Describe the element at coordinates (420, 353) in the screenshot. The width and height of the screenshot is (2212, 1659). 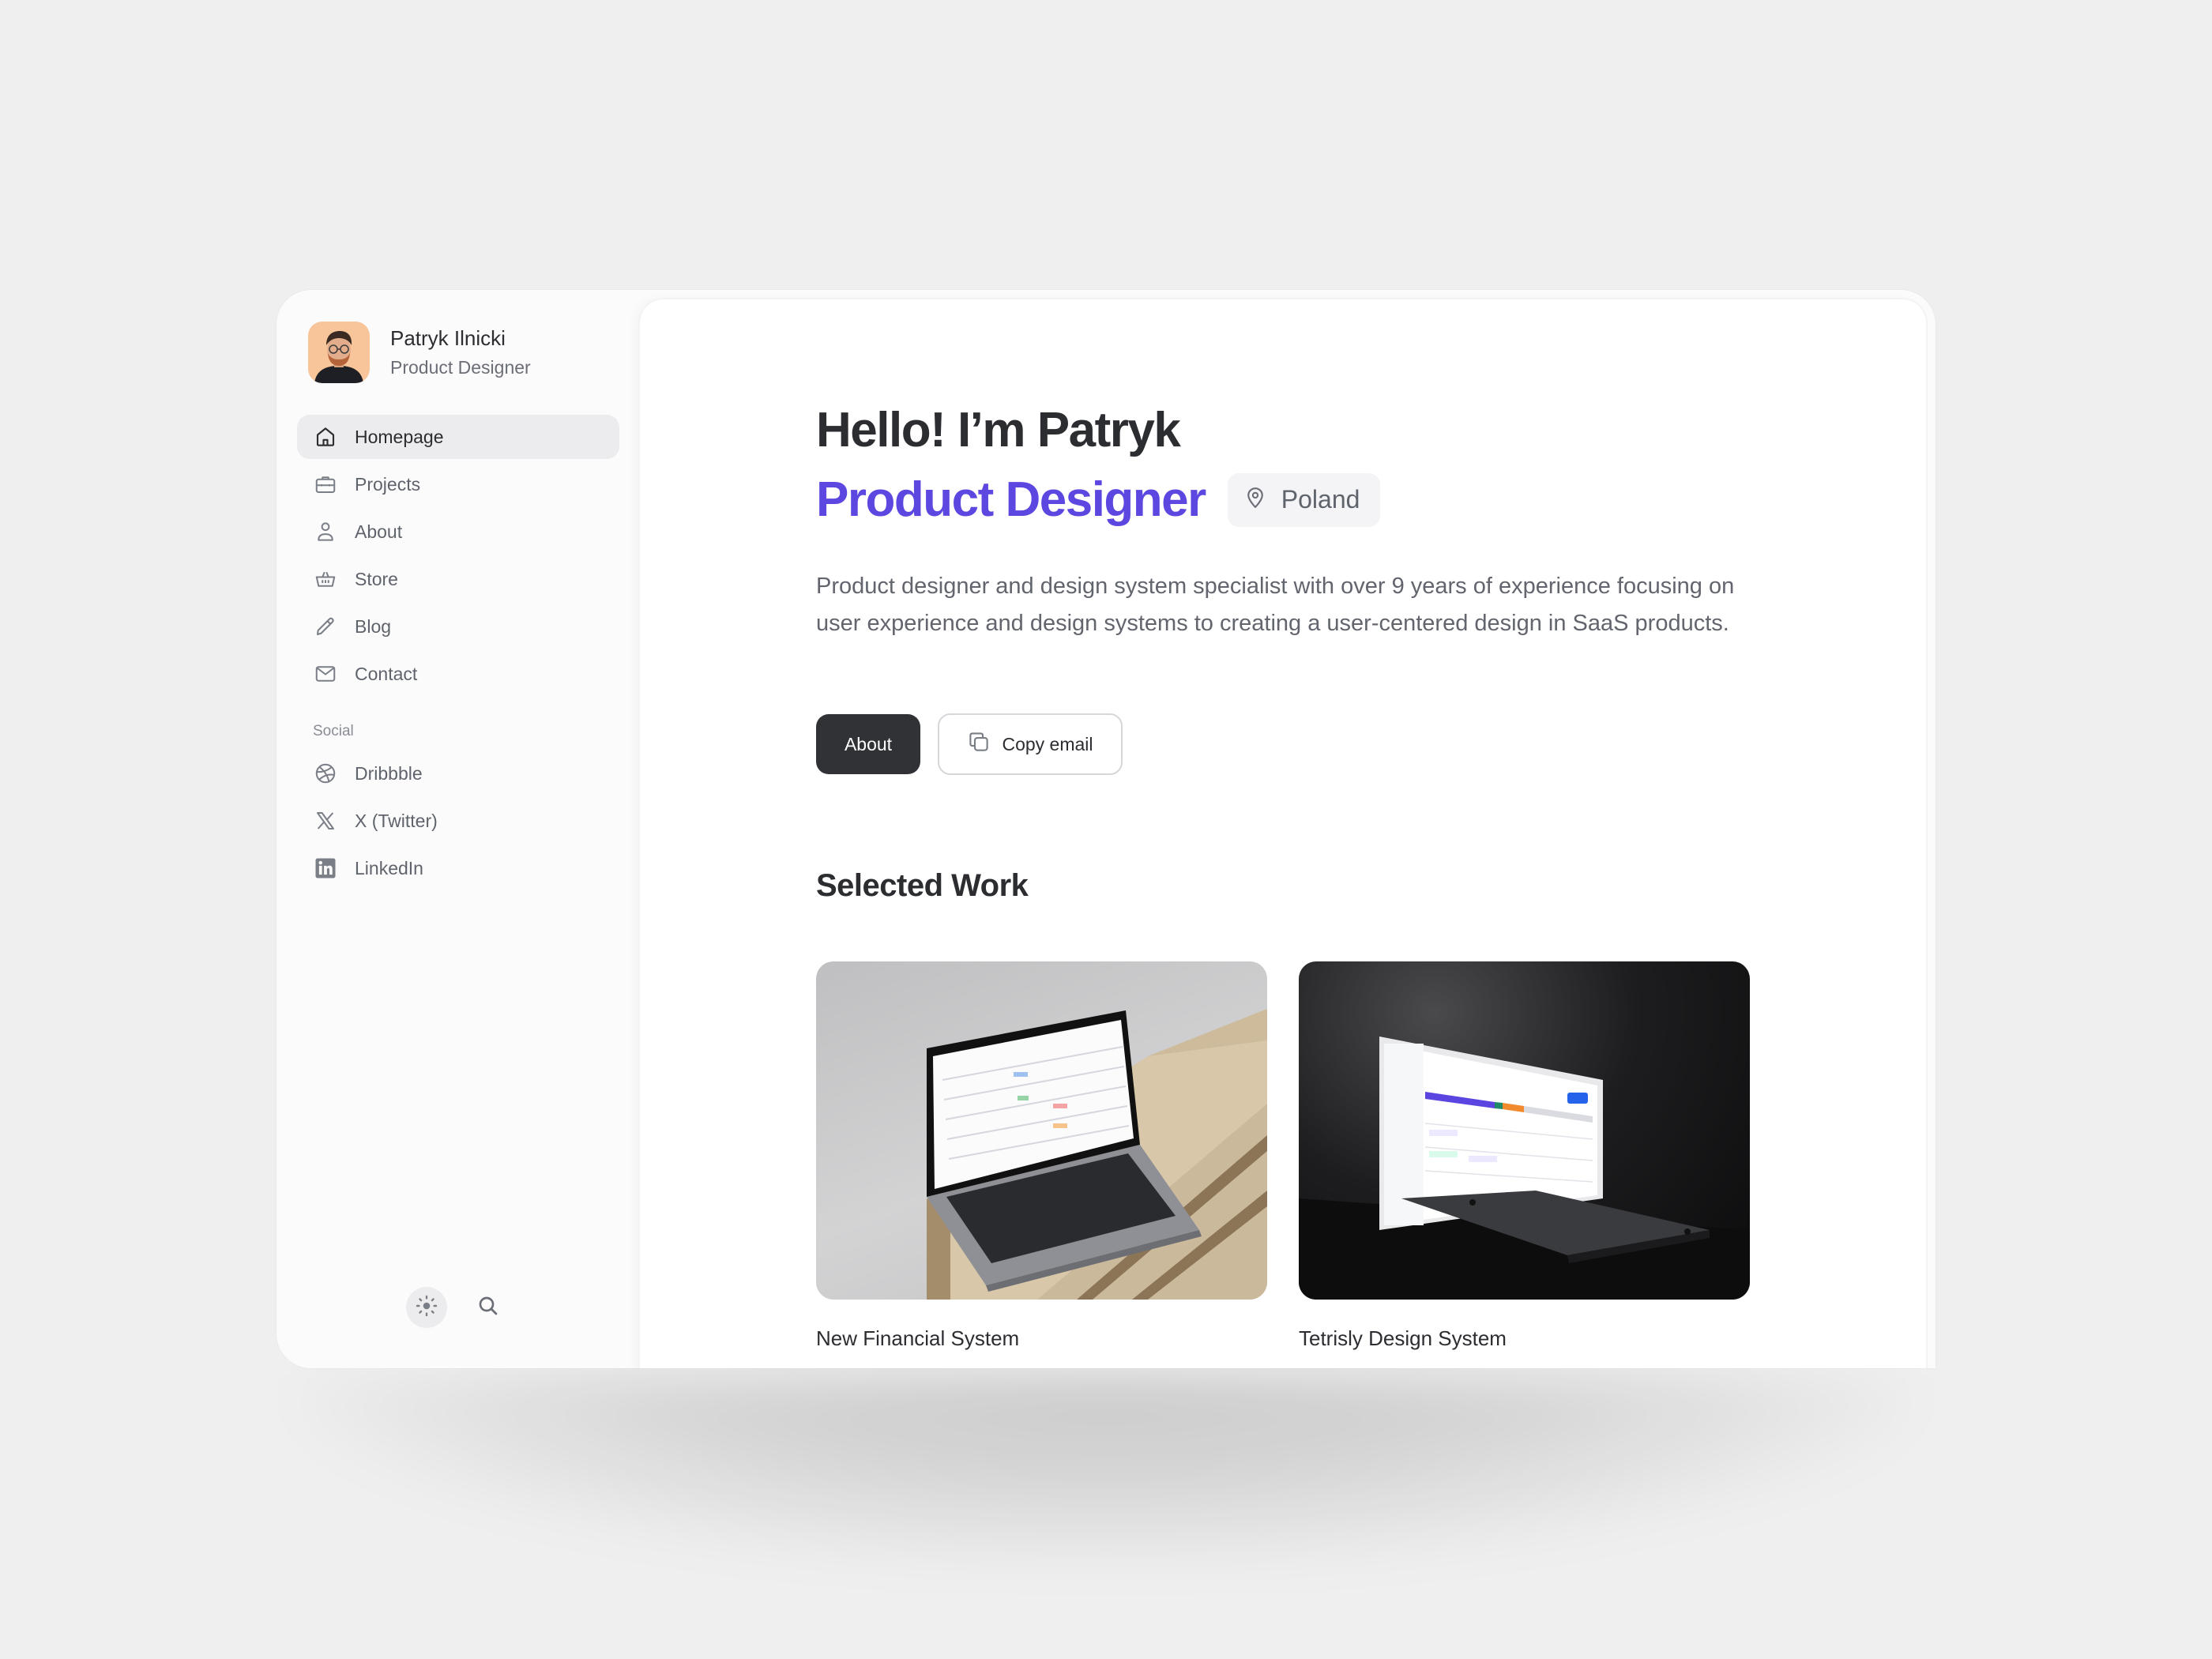
I see `profile-header: Patryk Ilnicki Product Designer` at that location.